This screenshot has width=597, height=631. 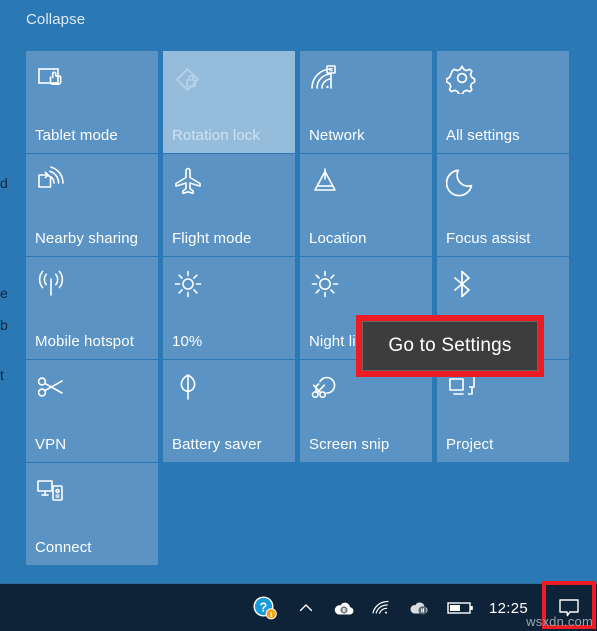 I want to click on quick-action-nearby-sharing: Nearby sharing, so click(x=92, y=205).